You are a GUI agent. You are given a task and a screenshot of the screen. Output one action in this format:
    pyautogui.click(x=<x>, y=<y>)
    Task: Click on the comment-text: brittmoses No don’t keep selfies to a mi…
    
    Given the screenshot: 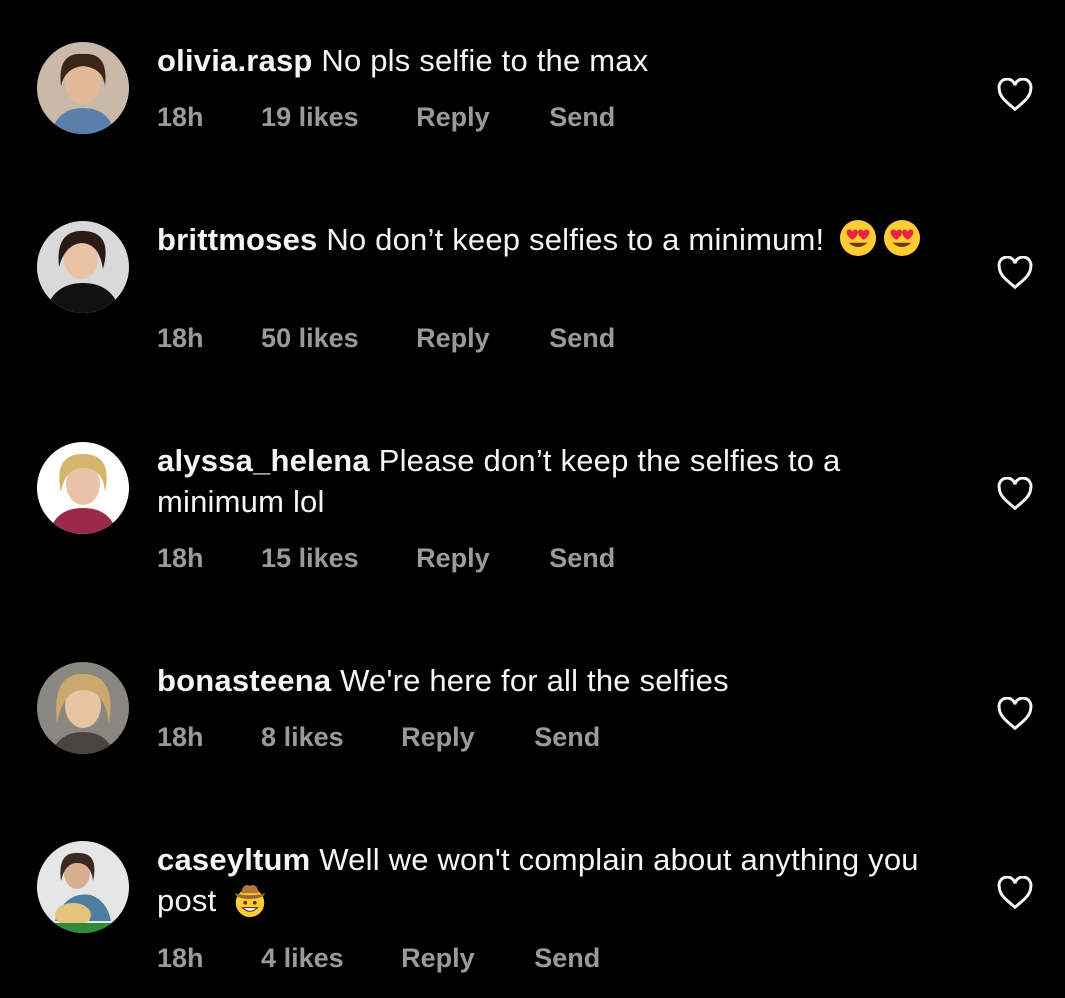 What is the action you would take?
    pyautogui.click(x=552, y=239)
    